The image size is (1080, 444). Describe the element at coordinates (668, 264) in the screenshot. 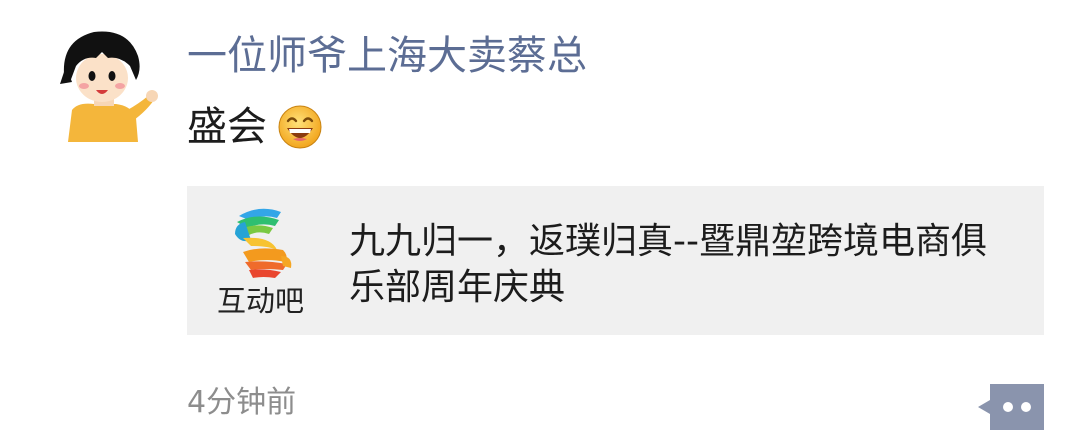

I see `link-title: 九九归一，返璞归真--暨鼎堃跨境电商俱乐部周年庆典` at that location.